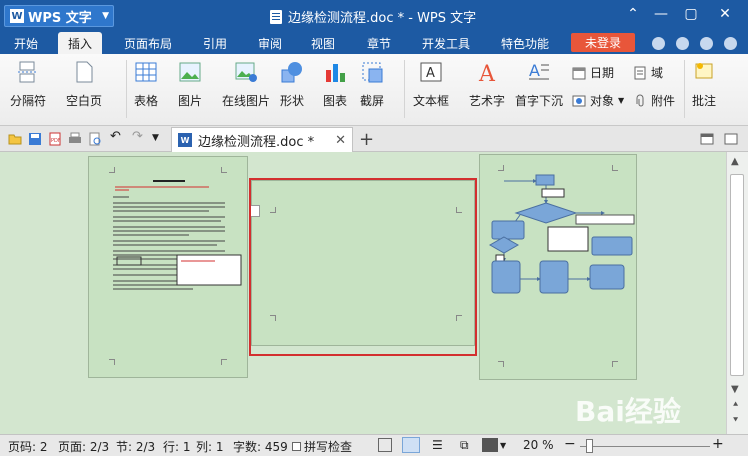 The image size is (748, 456). Describe the element at coordinates (648, 72) in the screenshot. I see `field-button: 域` at that location.